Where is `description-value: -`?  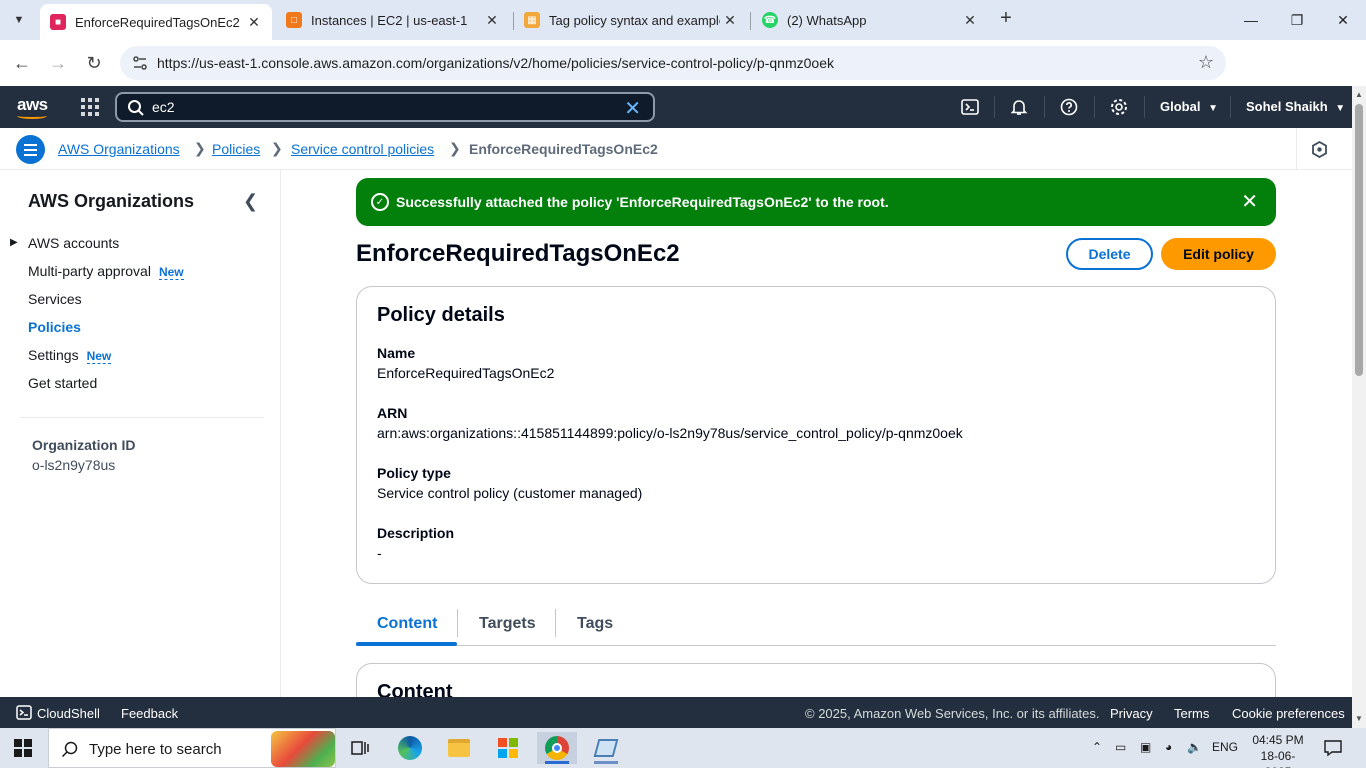 description-value: - is located at coordinates (379, 553).